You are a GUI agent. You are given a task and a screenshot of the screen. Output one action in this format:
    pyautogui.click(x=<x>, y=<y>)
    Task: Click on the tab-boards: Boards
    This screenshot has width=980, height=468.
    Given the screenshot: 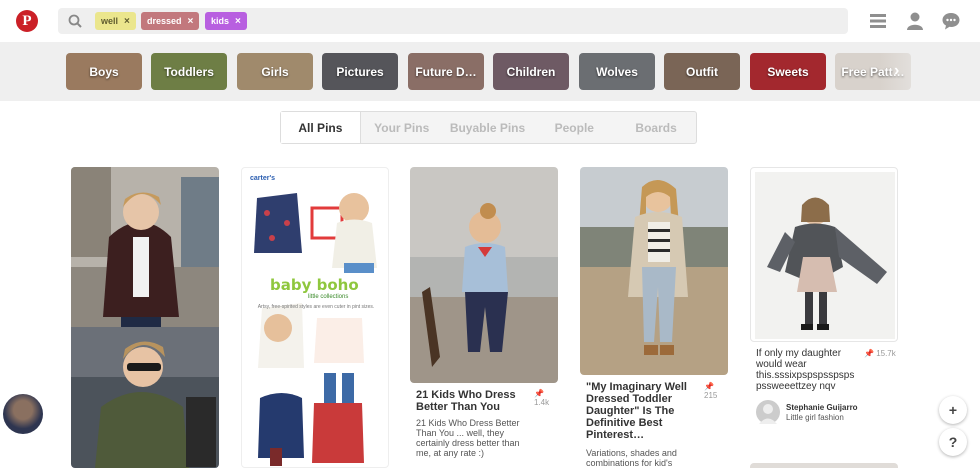 What is the action you would take?
    pyautogui.click(x=656, y=127)
    